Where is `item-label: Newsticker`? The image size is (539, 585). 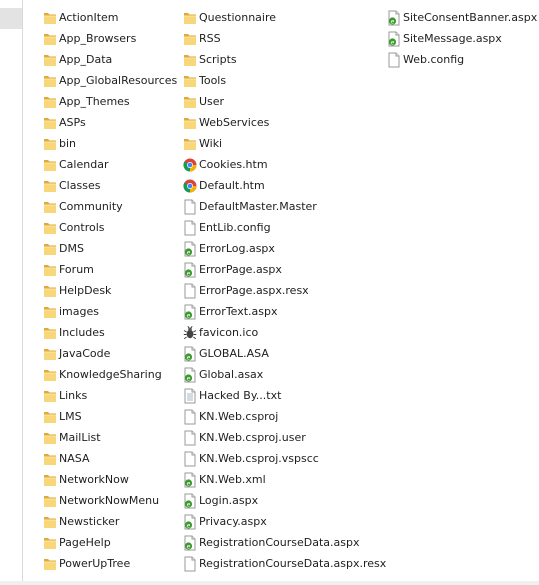 item-label: Newsticker is located at coordinates (89, 521).